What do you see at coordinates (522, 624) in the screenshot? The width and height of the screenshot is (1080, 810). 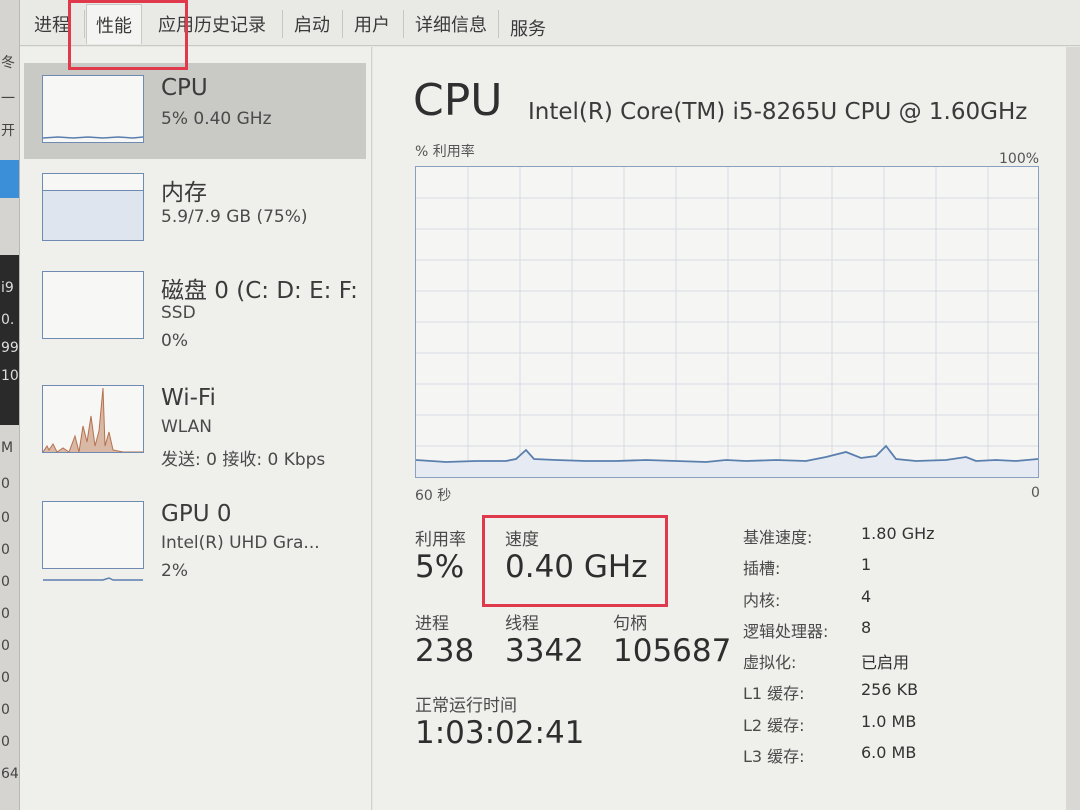 I see `threads-label: 线程` at bounding box center [522, 624].